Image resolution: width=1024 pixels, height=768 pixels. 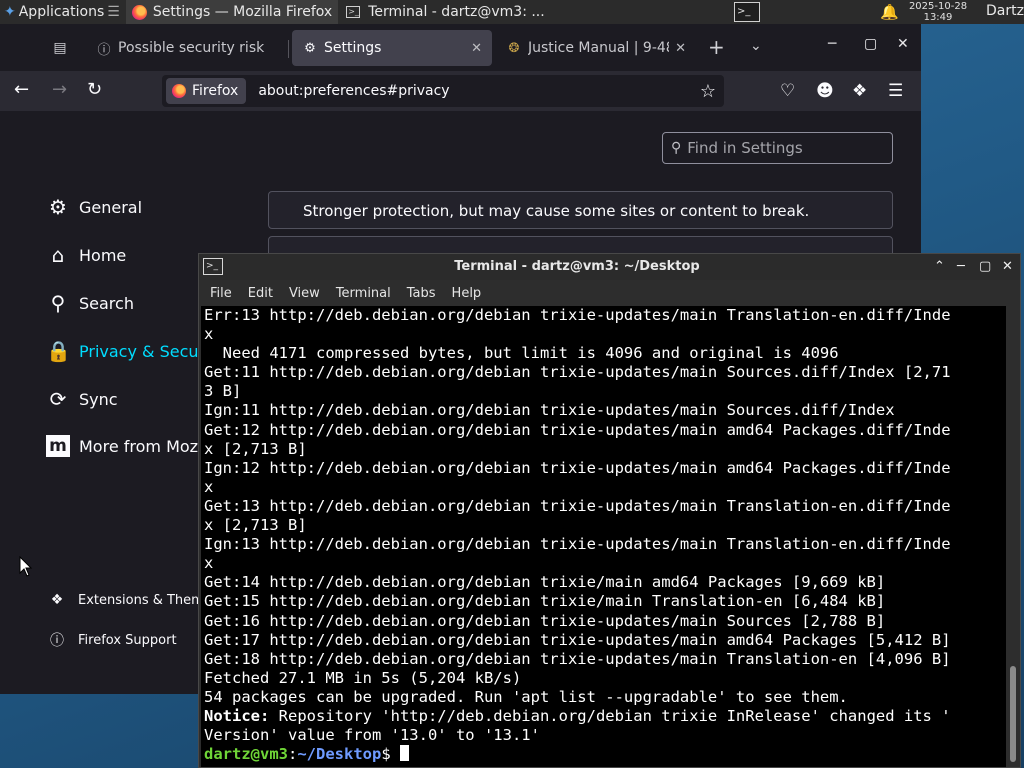 What do you see at coordinates (467, 293) in the screenshot?
I see `menu-help: Help` at bounding box center [467, 293].